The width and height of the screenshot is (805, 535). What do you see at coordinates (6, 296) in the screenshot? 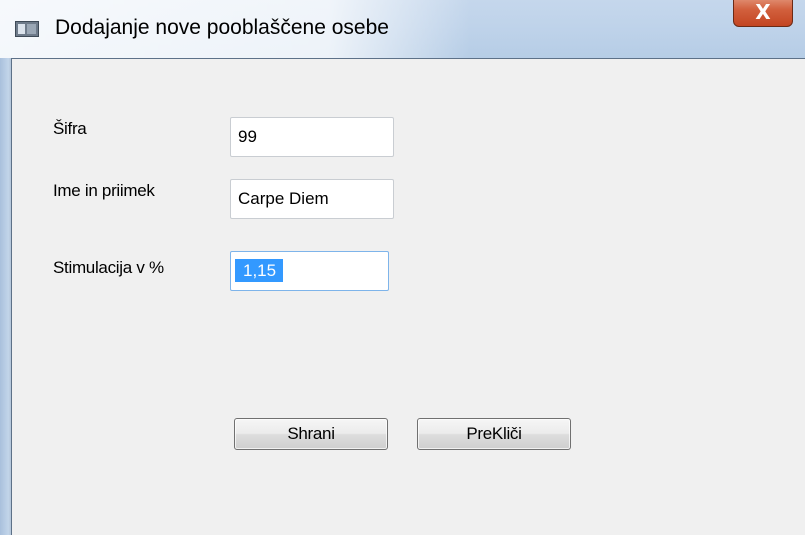
I see `window-frame-left` at bounding box center [6, 296].